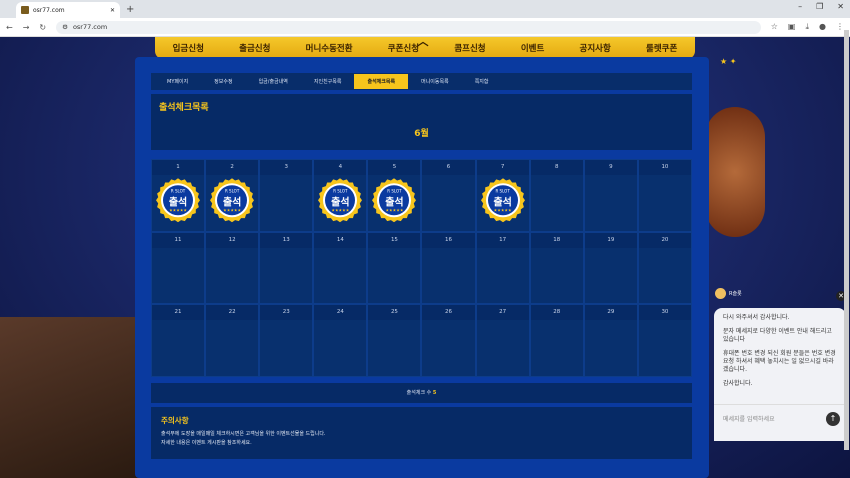  I want to click on address-toolbar: ← → ↻ ⚙ osr77.com ☆ ▣ ⤓ ● ⋮, so click(425, 27).